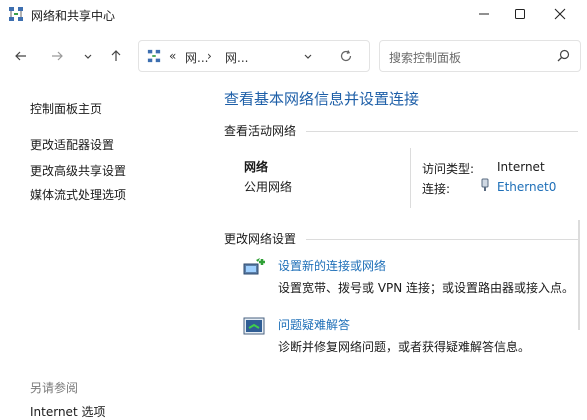  I want to click on minimize-button, so click(484, 14).